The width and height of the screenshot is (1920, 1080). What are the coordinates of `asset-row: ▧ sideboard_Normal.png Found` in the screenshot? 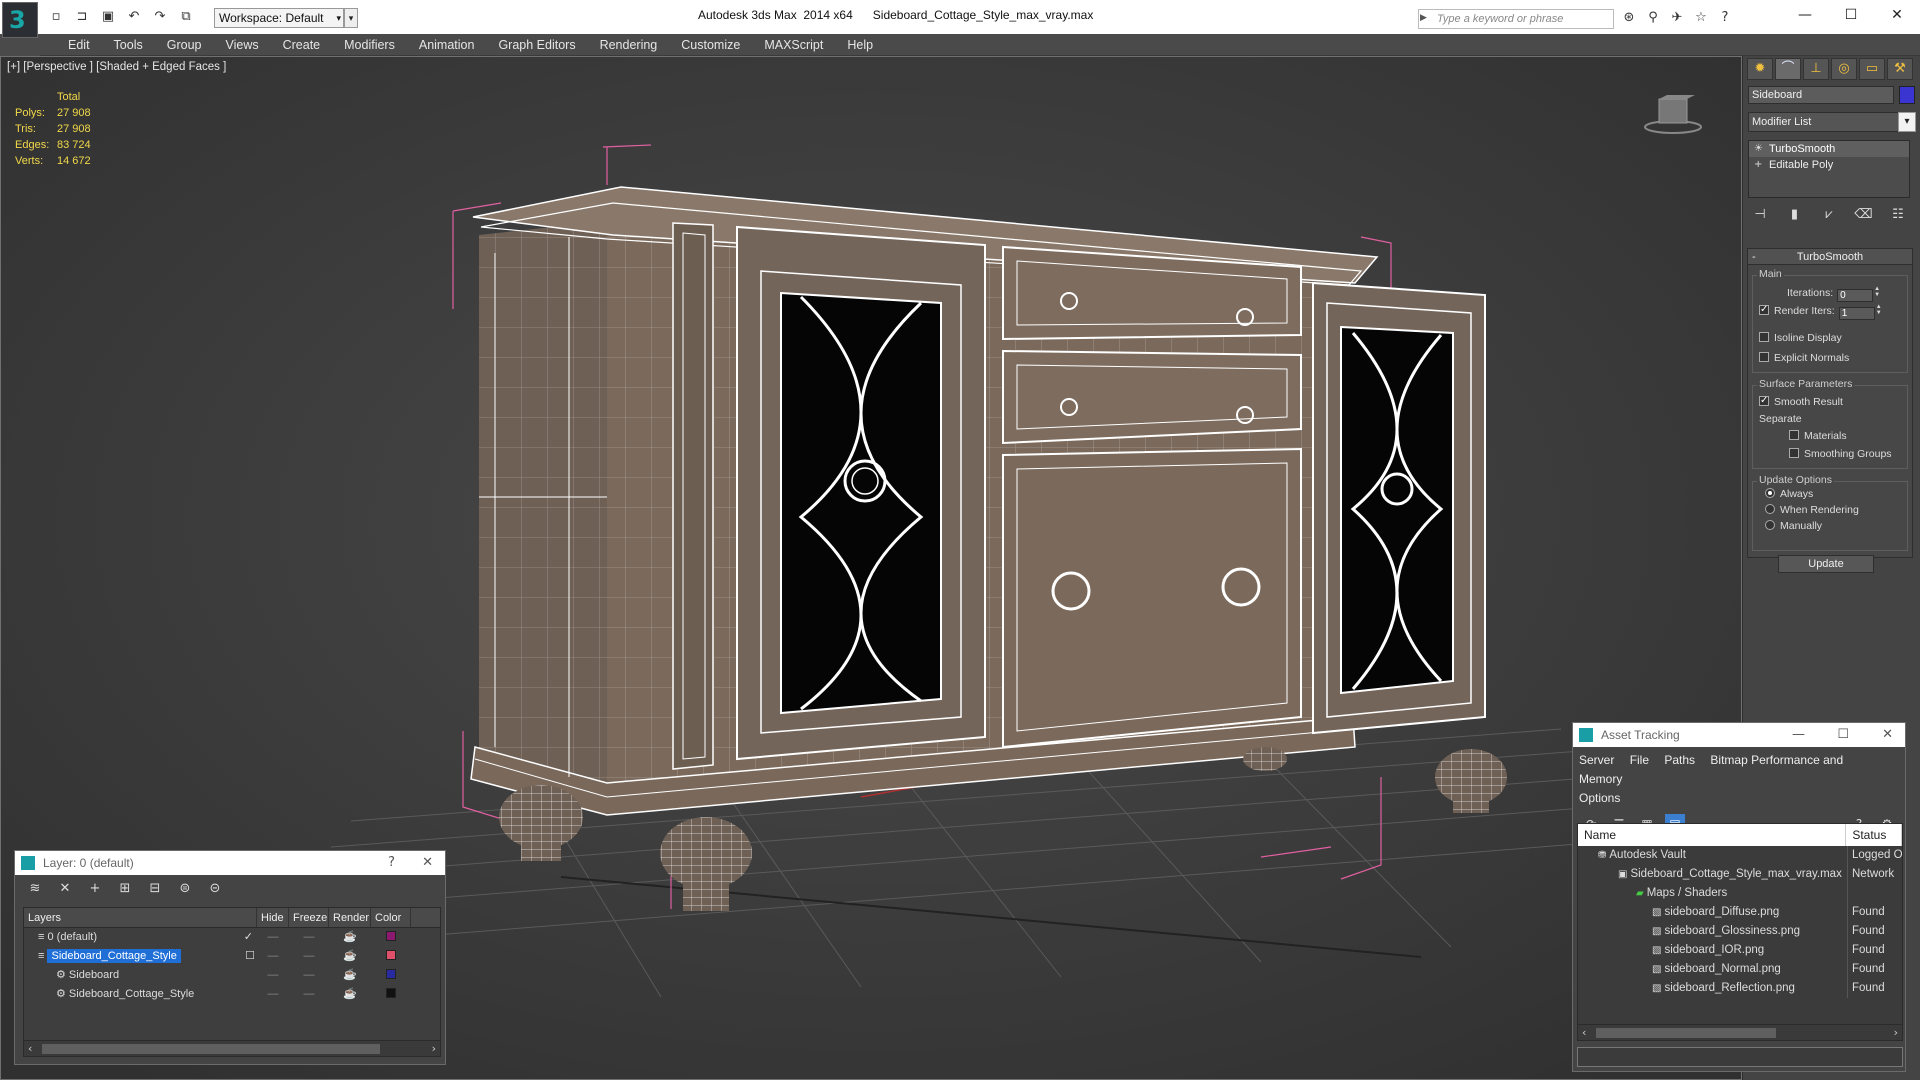 It's located at (1740, 969).